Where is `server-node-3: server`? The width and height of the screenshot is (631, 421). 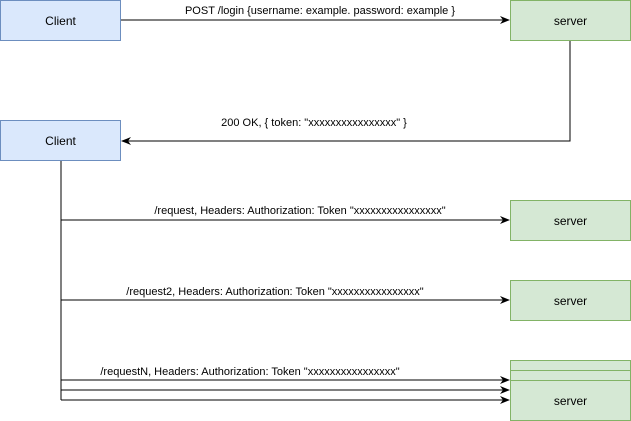 server-node-3: server is located at coordinates (570, 300).